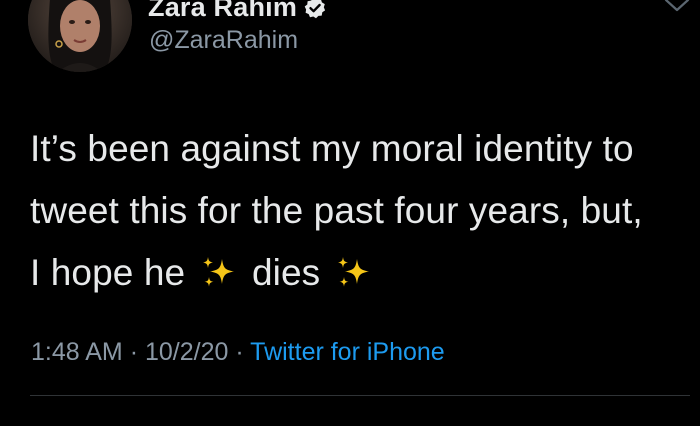 The height and width of the screenshot is (426, 700). Describe the element at coordinates (108, 272) in the screenshot. I see `tweet-line-part: I hope he` at that location.